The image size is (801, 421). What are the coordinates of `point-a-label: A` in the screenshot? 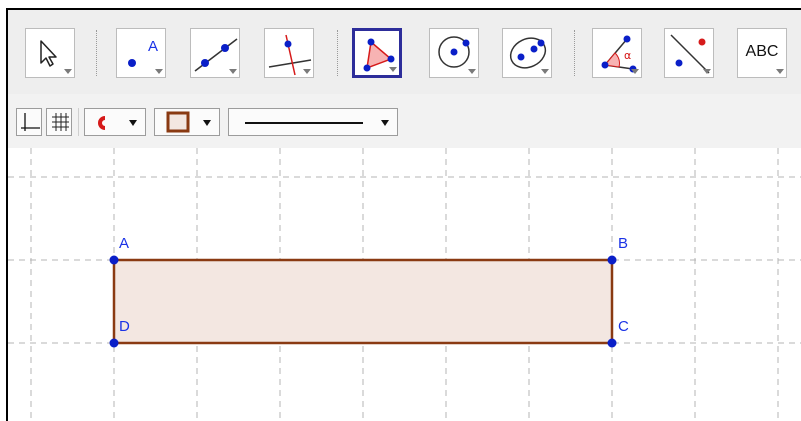 It's located at (124, 243).